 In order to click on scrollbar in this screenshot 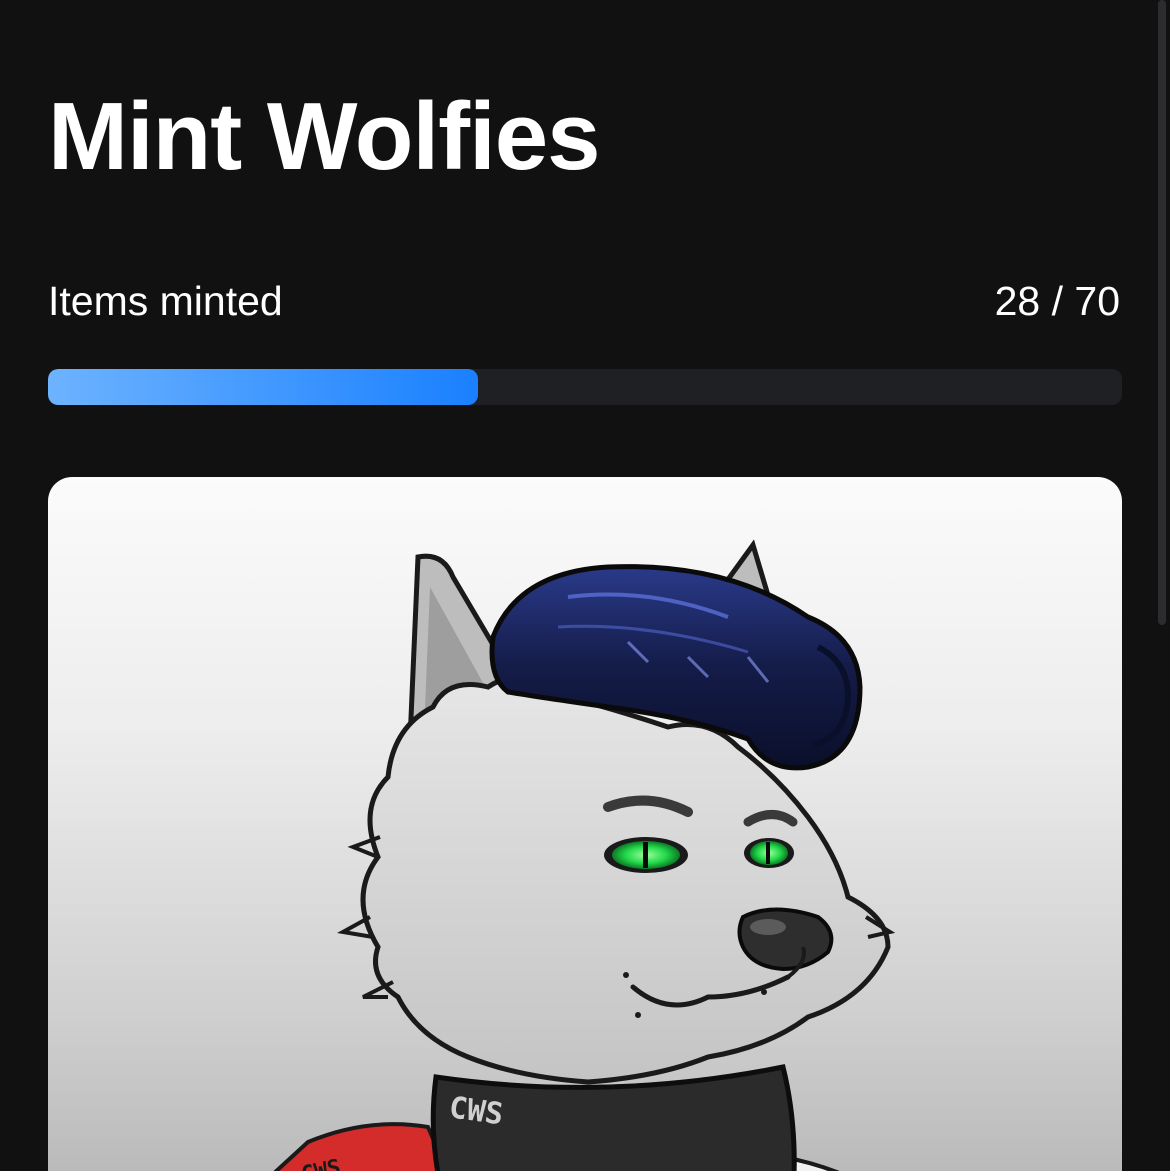, I will do `click(1162, 312)`.